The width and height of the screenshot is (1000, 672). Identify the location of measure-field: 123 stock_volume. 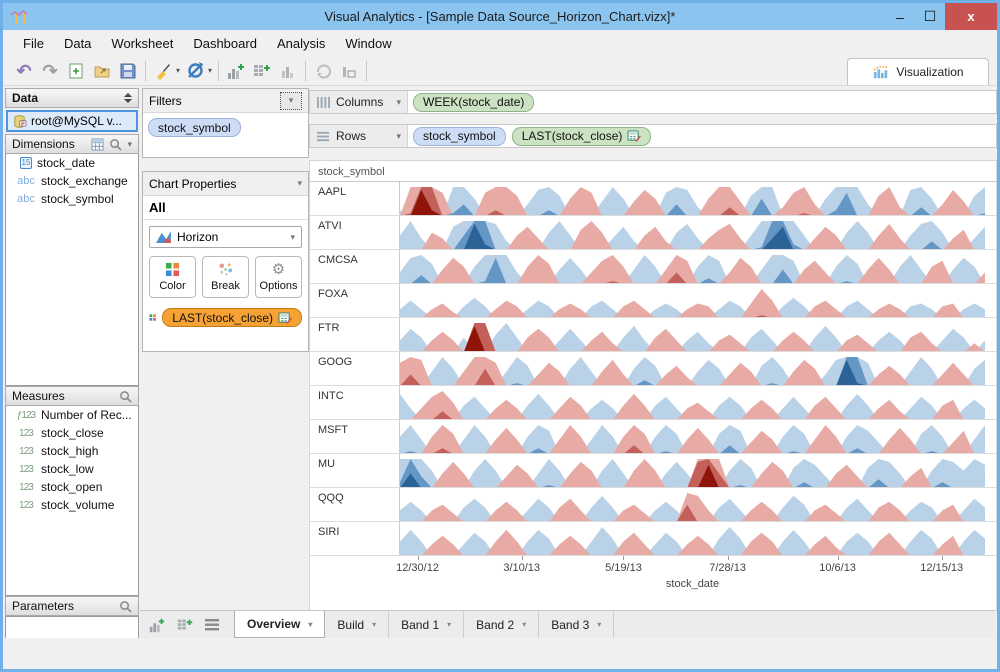
(72, 505).